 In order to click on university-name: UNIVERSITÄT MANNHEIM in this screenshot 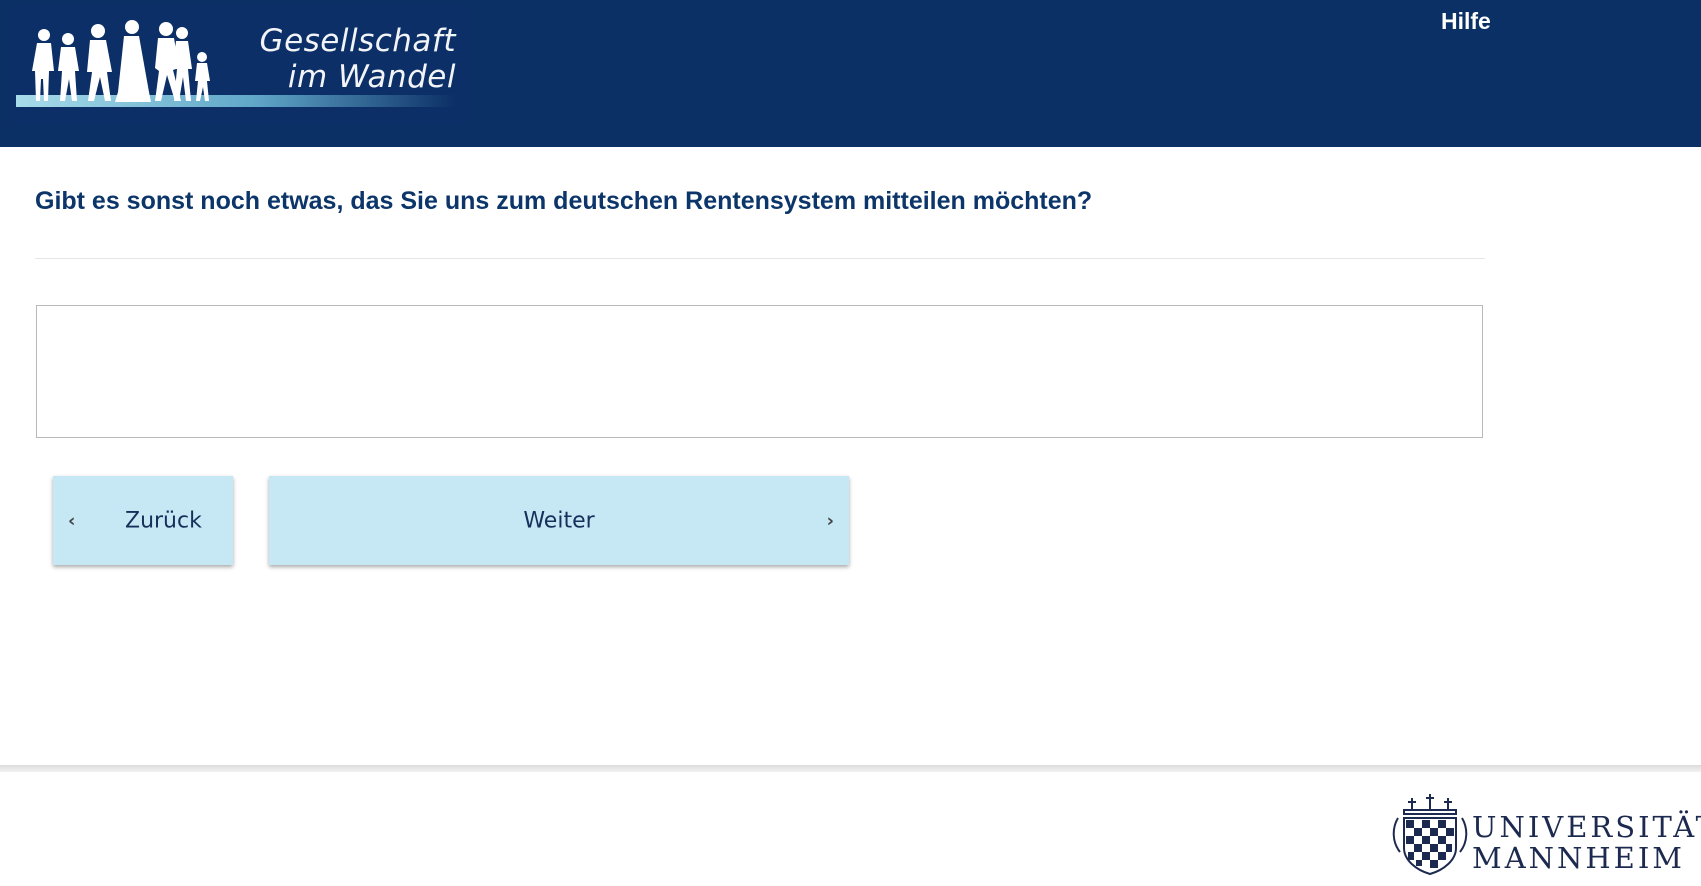, I will do `click(1586, 843)`.